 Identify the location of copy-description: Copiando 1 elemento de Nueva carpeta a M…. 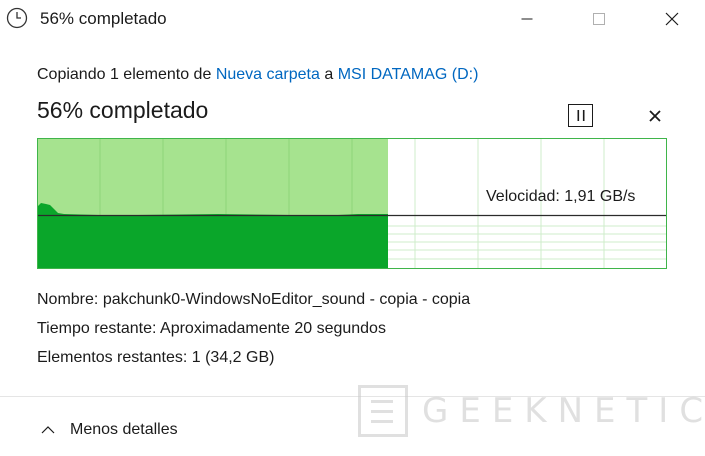
(257, 75).